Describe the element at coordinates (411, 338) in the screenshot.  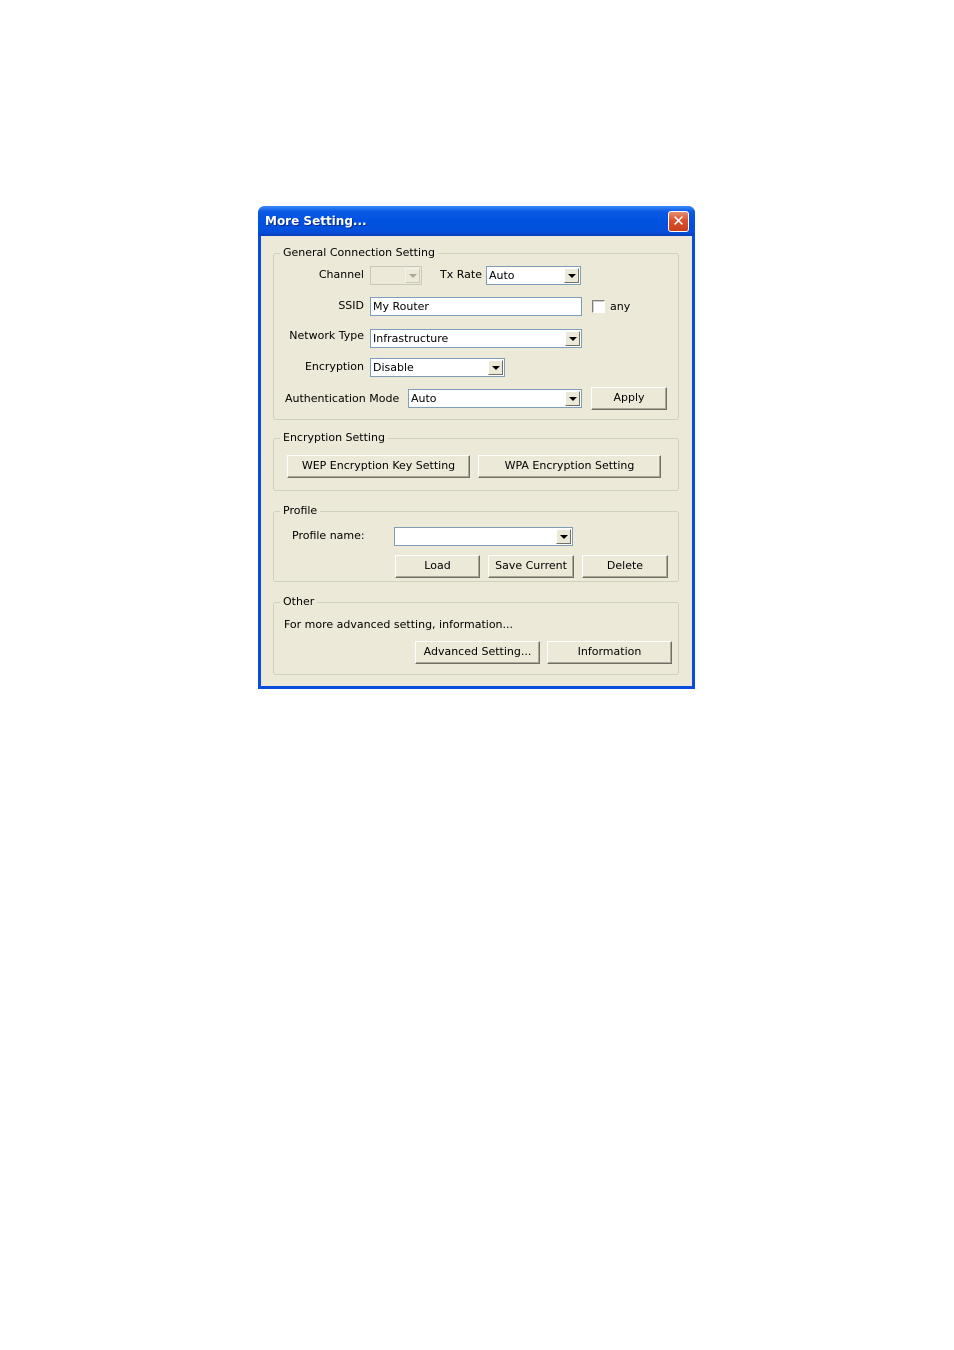
I see `network-type-value: Infrastructure` at that location.